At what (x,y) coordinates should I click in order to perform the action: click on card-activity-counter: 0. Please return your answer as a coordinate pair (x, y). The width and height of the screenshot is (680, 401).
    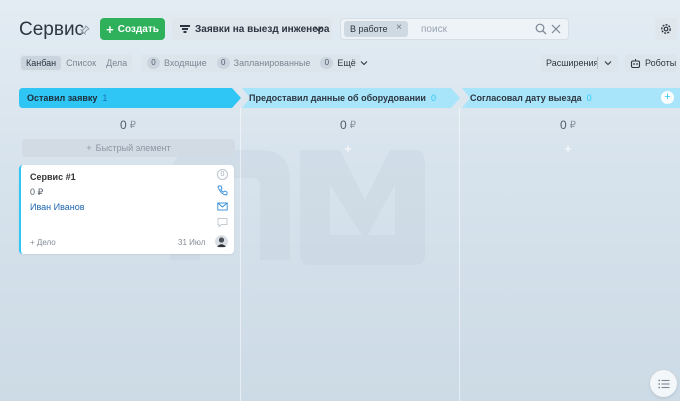
    Looking at the image, I should click on (222, 174).